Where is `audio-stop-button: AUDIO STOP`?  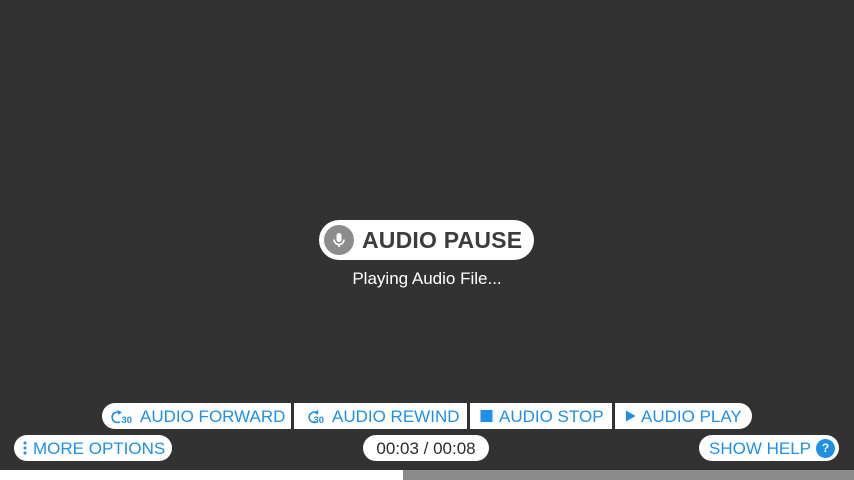
audio-stop-button: AUDIO STOP is located at coordinates (541, 416).